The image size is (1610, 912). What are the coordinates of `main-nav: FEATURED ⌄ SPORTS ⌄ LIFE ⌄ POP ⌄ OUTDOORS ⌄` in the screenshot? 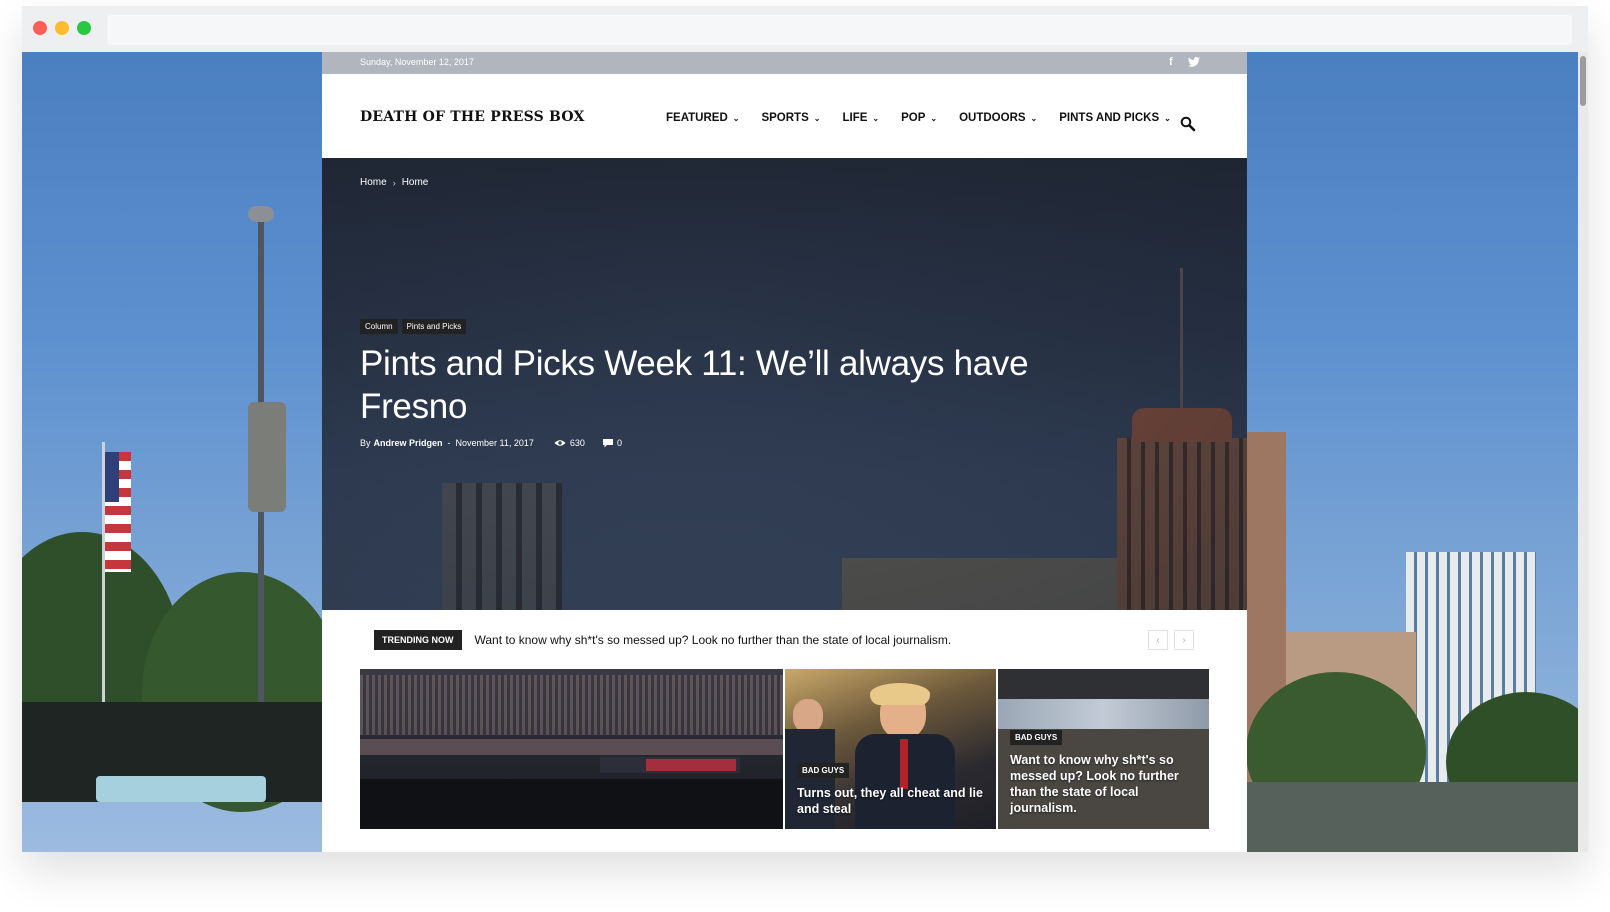 It's located at (929, 118).